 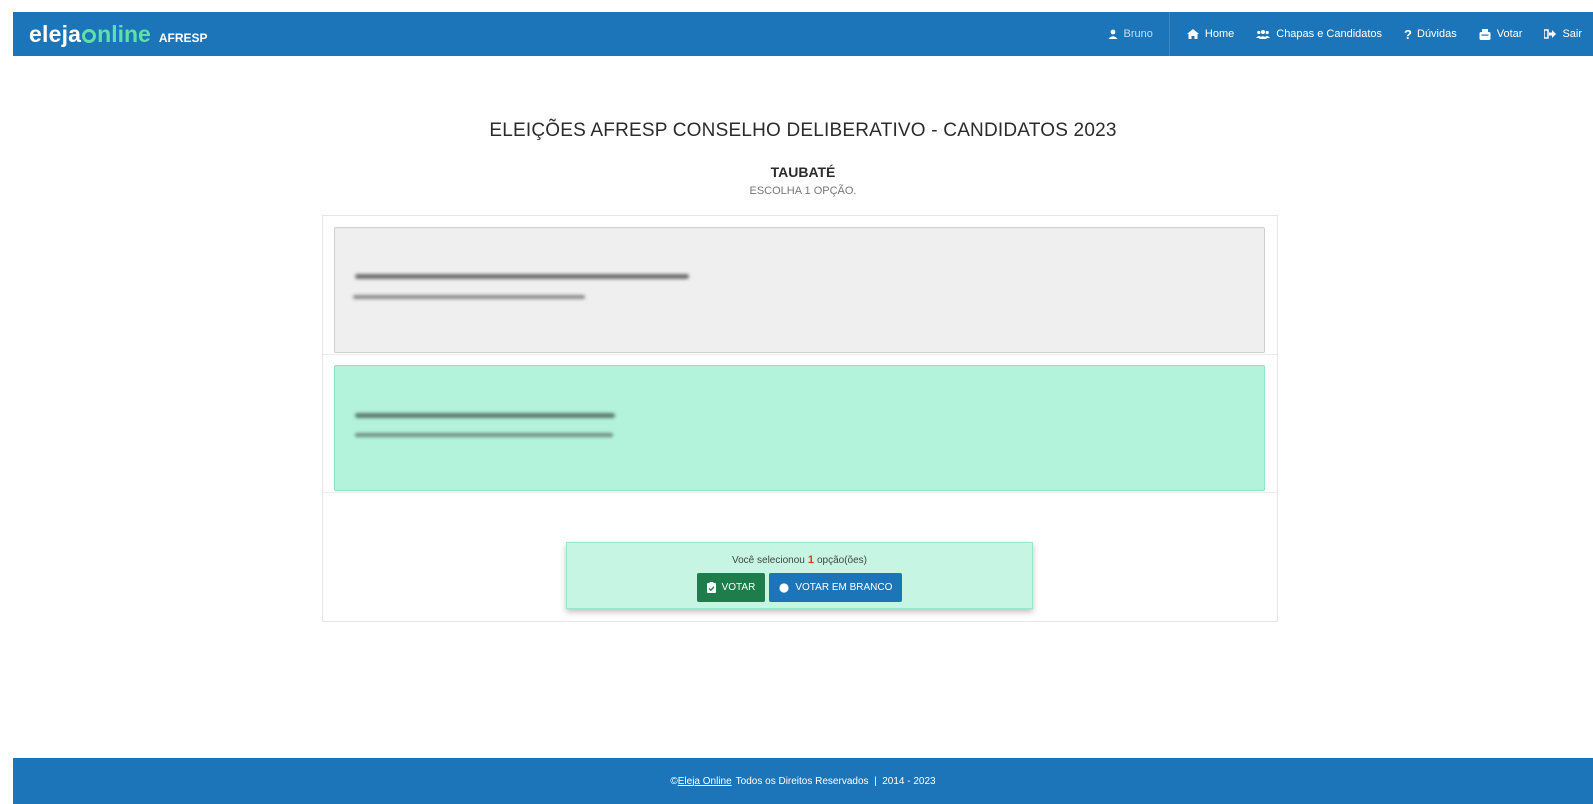 I want to click on sign-out-icon, so click(x=1550, y=34).